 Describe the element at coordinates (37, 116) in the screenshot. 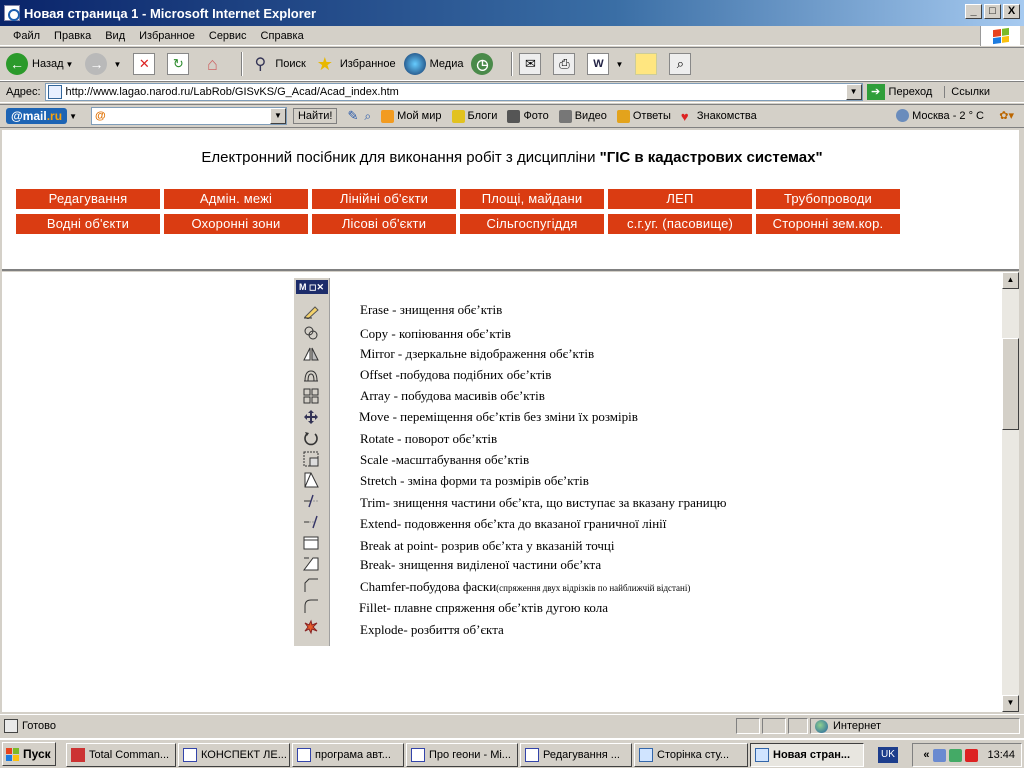

I see `mailru-logo: @mail .ru` at that location.